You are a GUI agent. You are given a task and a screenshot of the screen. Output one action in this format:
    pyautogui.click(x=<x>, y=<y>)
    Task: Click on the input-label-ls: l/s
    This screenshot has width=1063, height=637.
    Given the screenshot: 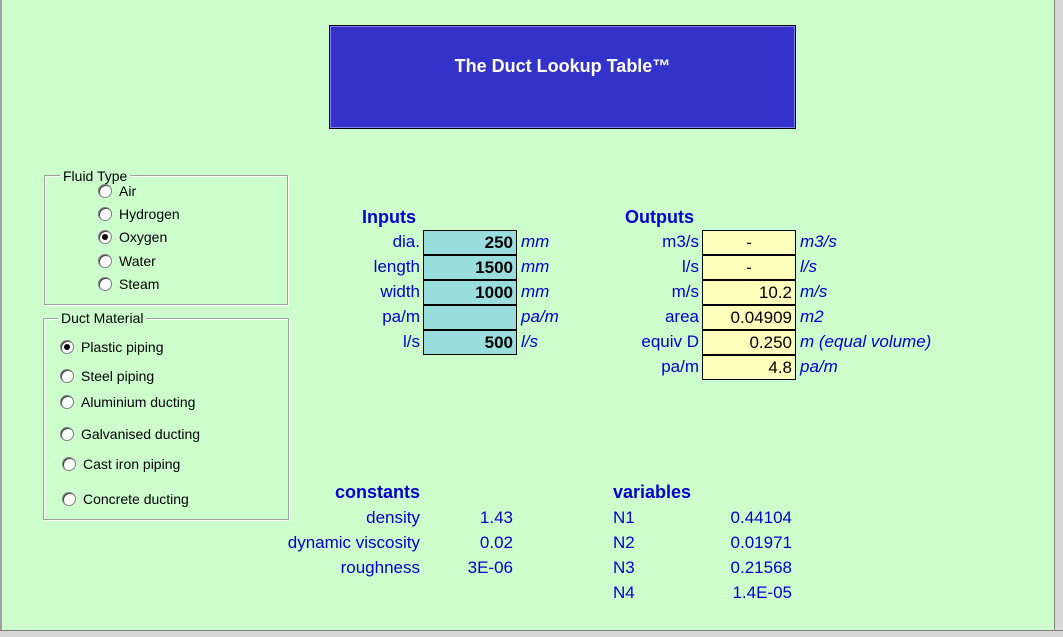 What is the action you would take?
    pyautogui.click(x=411, y=341)
    